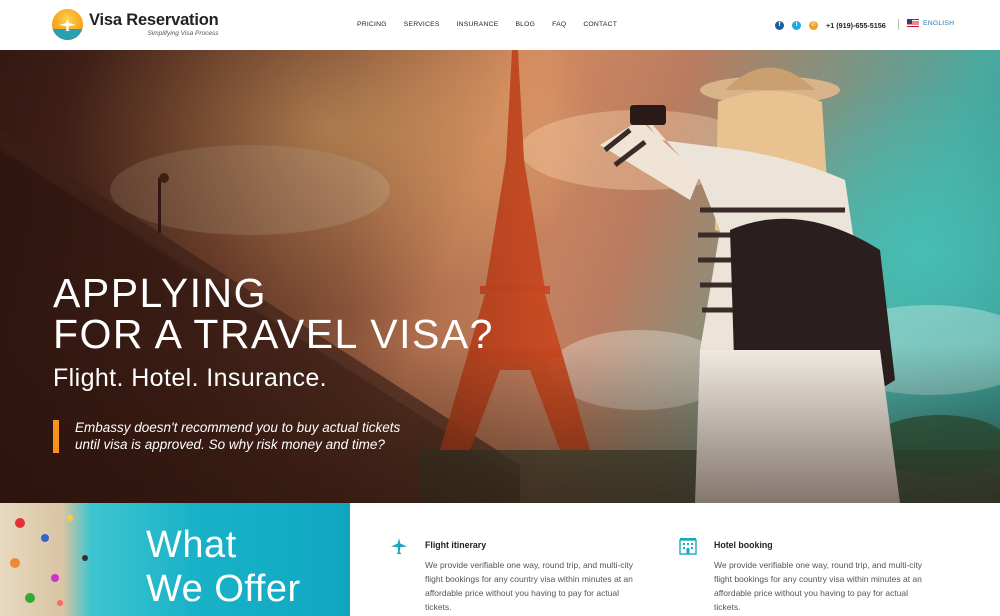  Describe the element at coordinates (273, 313) in the screenshot. I see `hero-headline: APPLYING FOR A TRAVEL VISA?` at that location.